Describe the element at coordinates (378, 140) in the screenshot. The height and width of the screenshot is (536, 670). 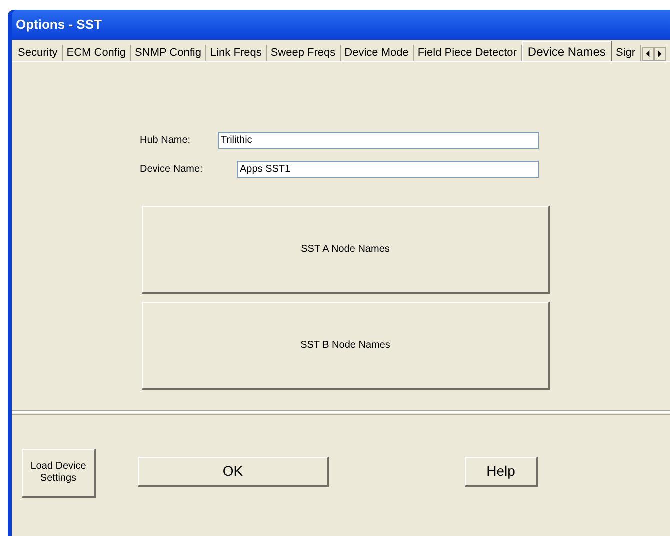
I see `text-field: Trilithic` at that location.